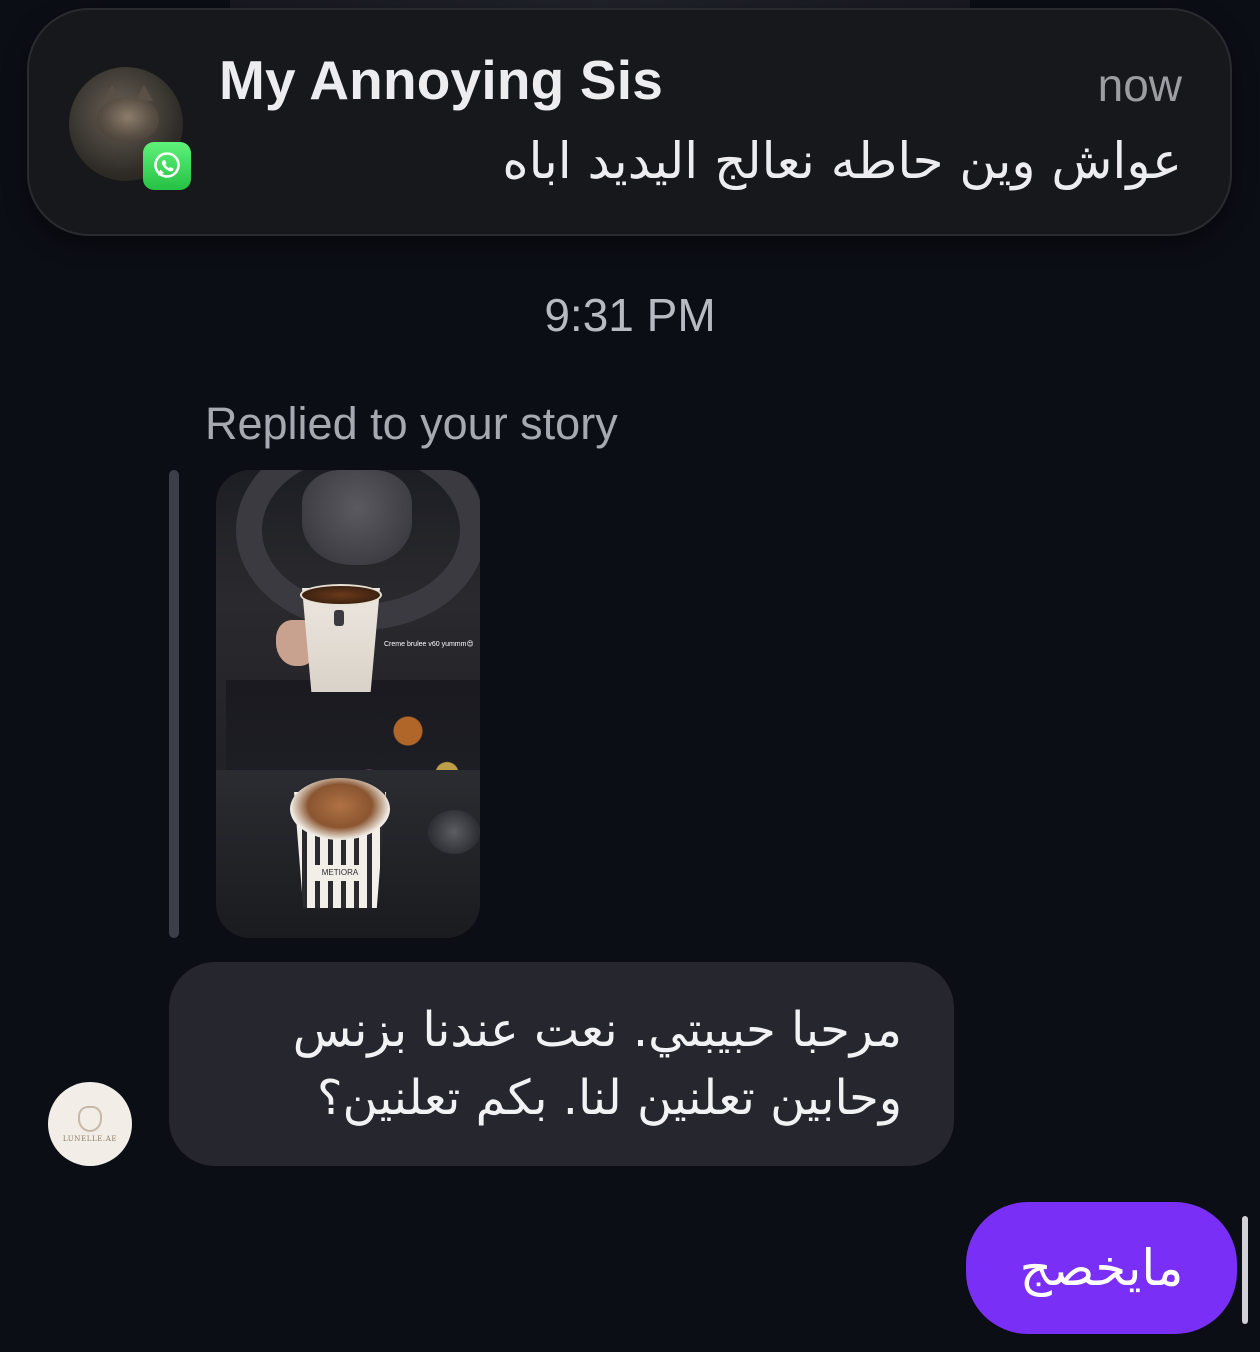  I want to click on background-content-peek, so click(600, 4).